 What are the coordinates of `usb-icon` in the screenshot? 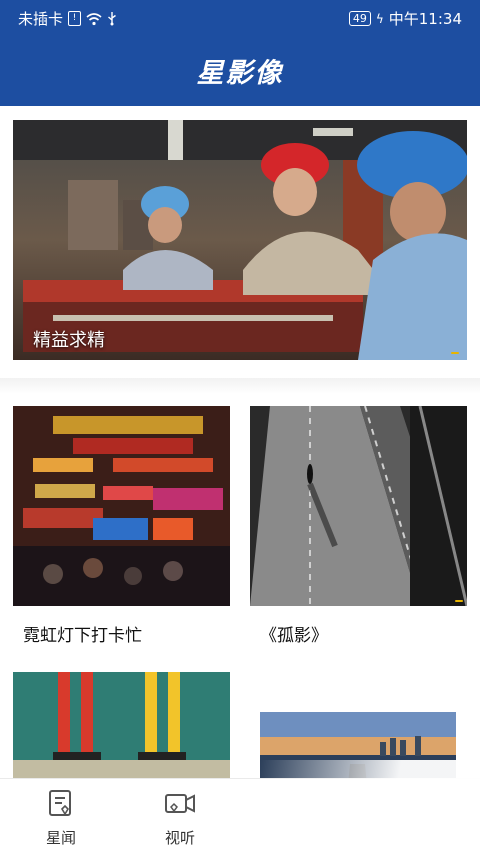 It's located at (112, 19).